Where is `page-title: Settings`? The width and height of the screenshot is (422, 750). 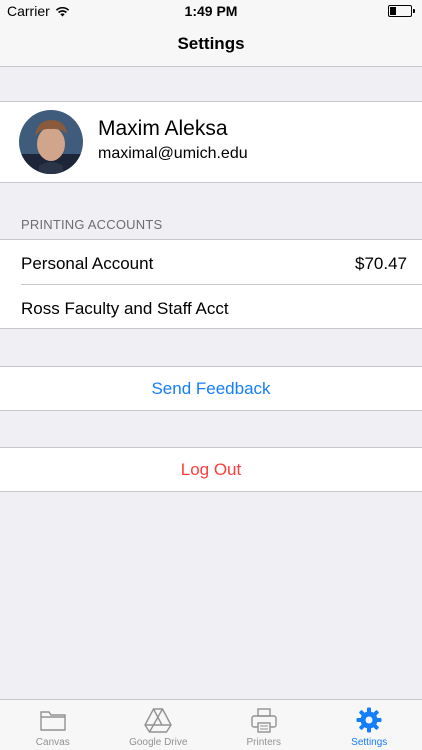
page-title: Settings is located at coordinates (211, 43).